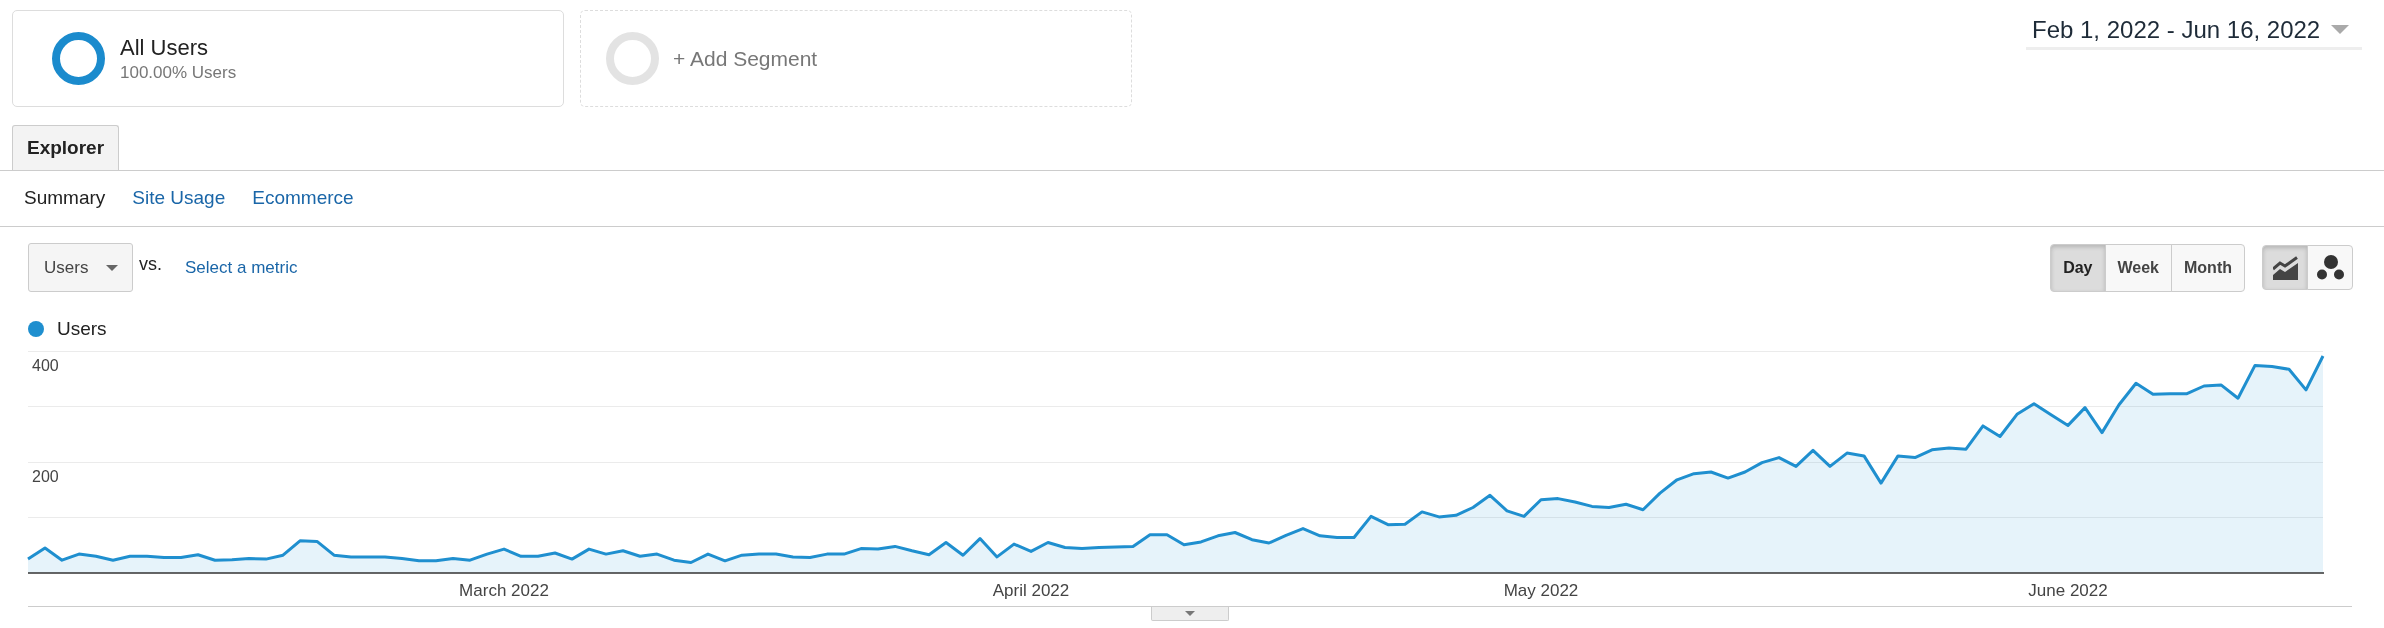 The image size is (2384, 628). I want to click on area-chart-button, so click(2285, 267).